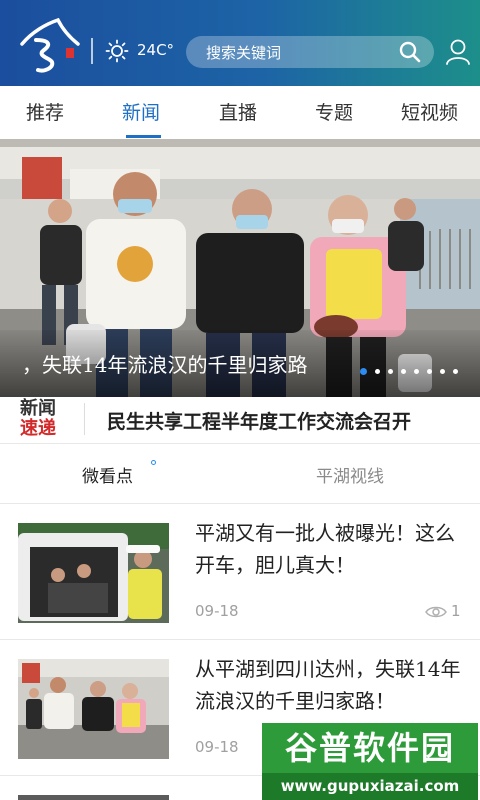  I want to click on search-placeholder: 搜索关键词, so click(244, 53).